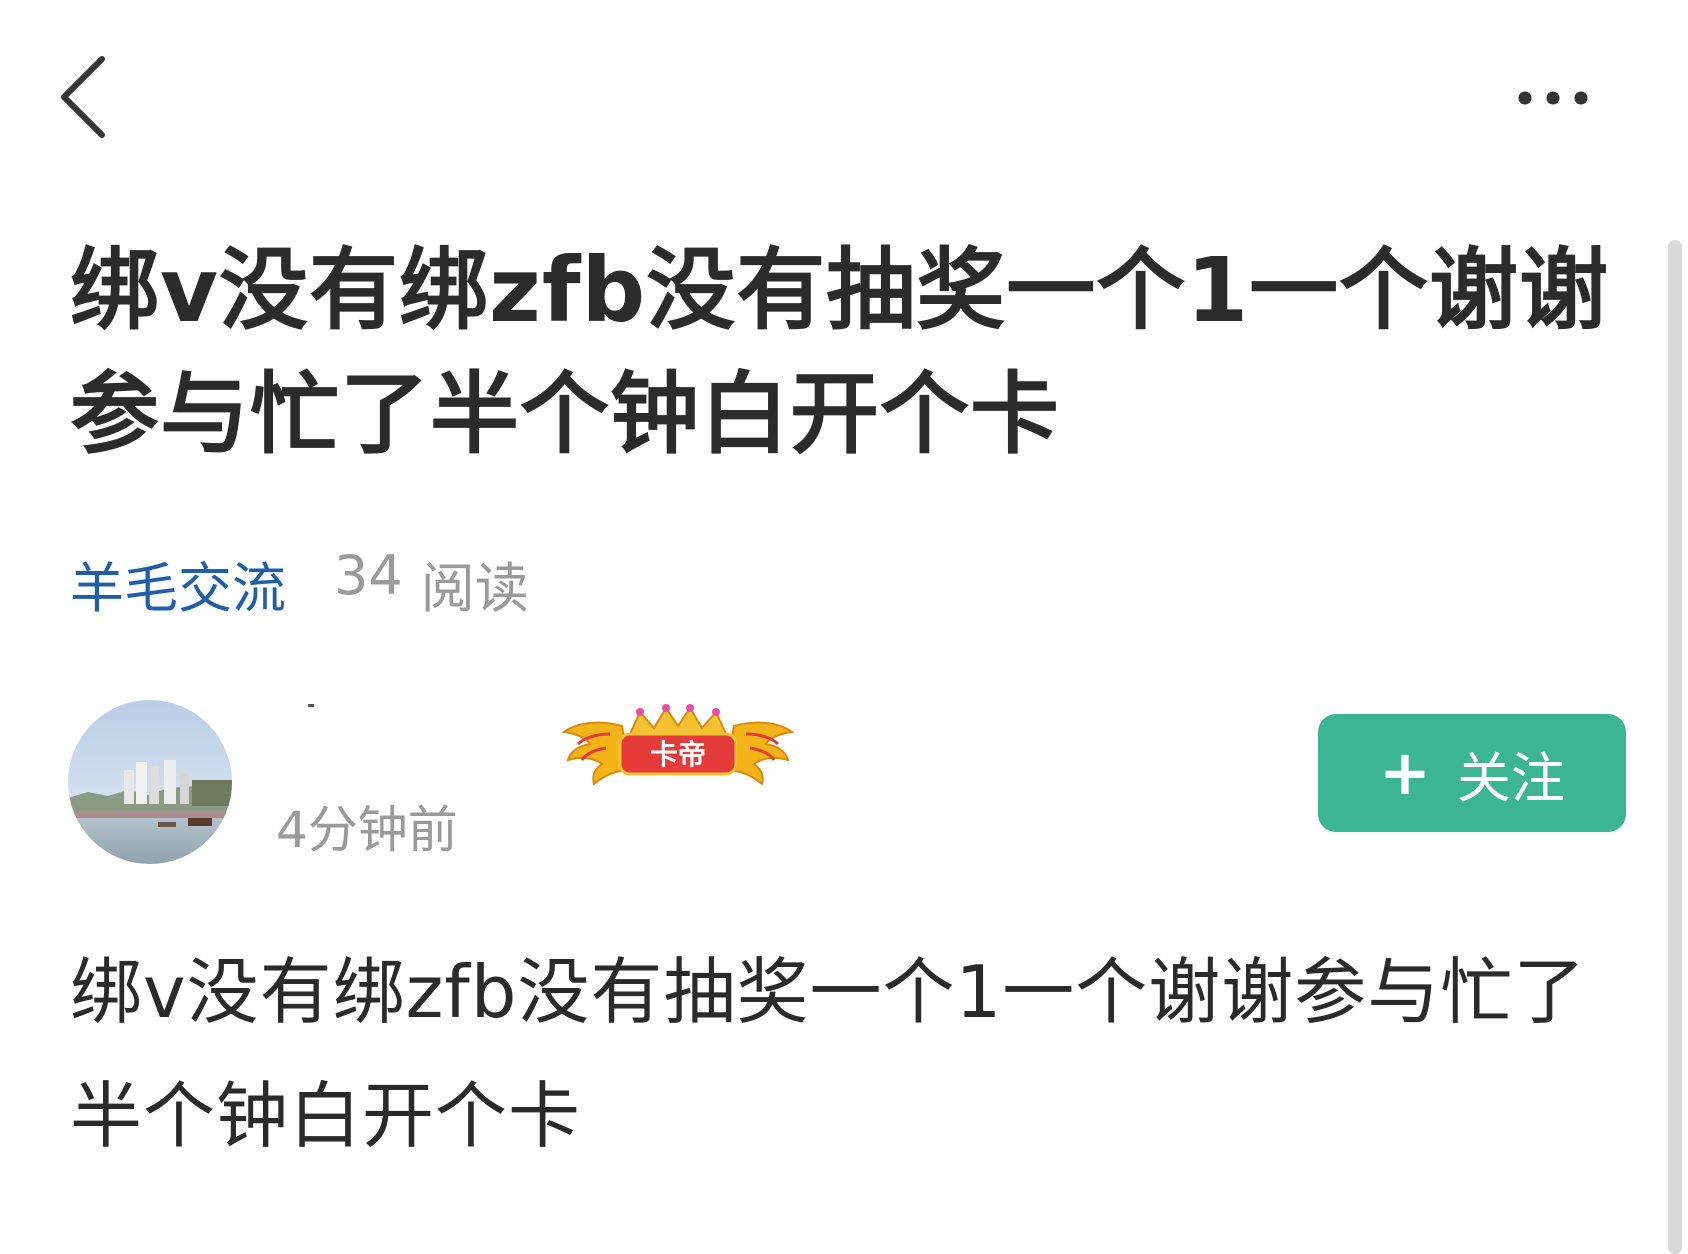 This screenshot has height=1254, width=1688. Describe the element at coordinates (1405, 772) in the screenshot. I see `plus-icon: +` at that location.